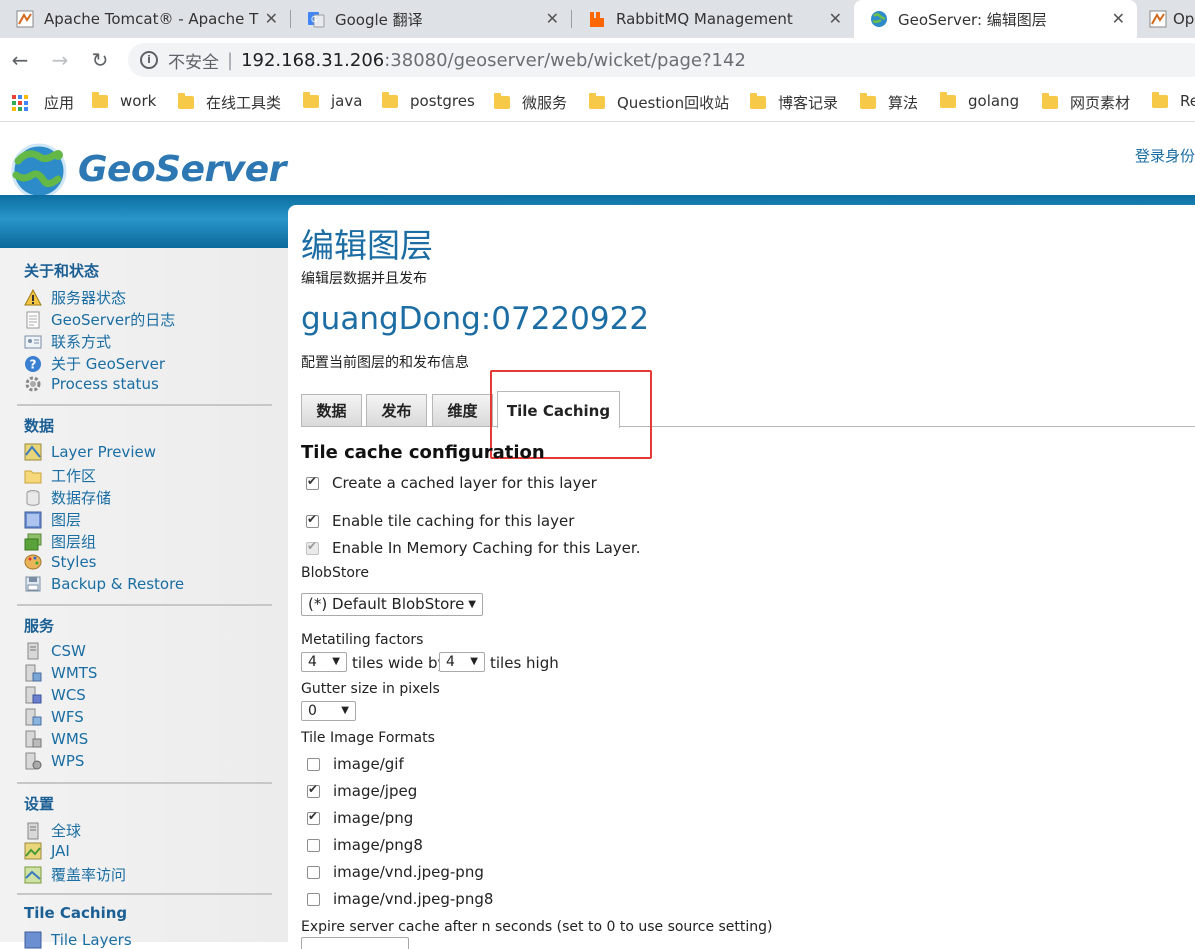  What do you see at coordinates (1086, 102) in the screenshot?
I see `bookmark-folder: 网页素材` at bounding box center [1086, 102].